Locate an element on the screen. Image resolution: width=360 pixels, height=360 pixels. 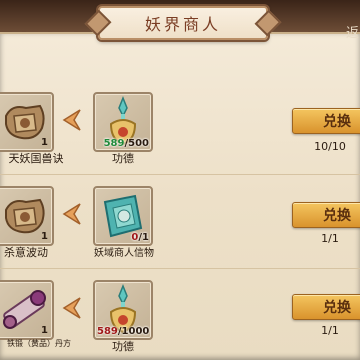
cost-item-slot: 589/1000 is located at coordinates (123, 310).